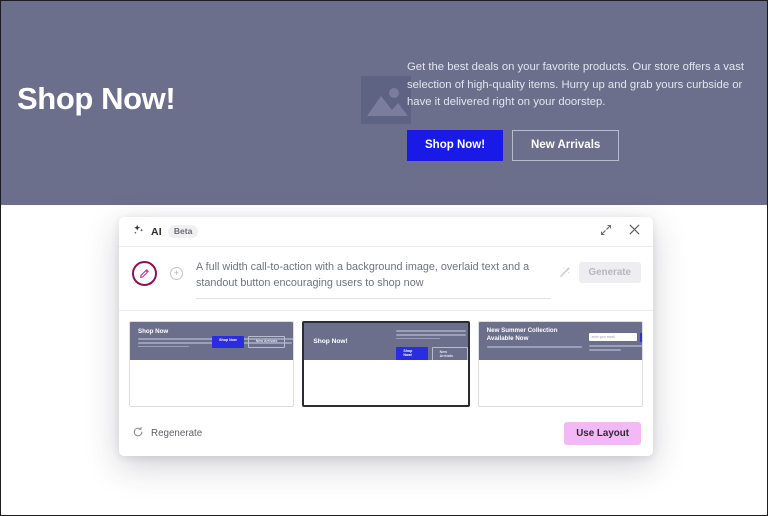  Describe the element at coordinates (634, 232) in the screenshot. I see `close-icon` at that location.